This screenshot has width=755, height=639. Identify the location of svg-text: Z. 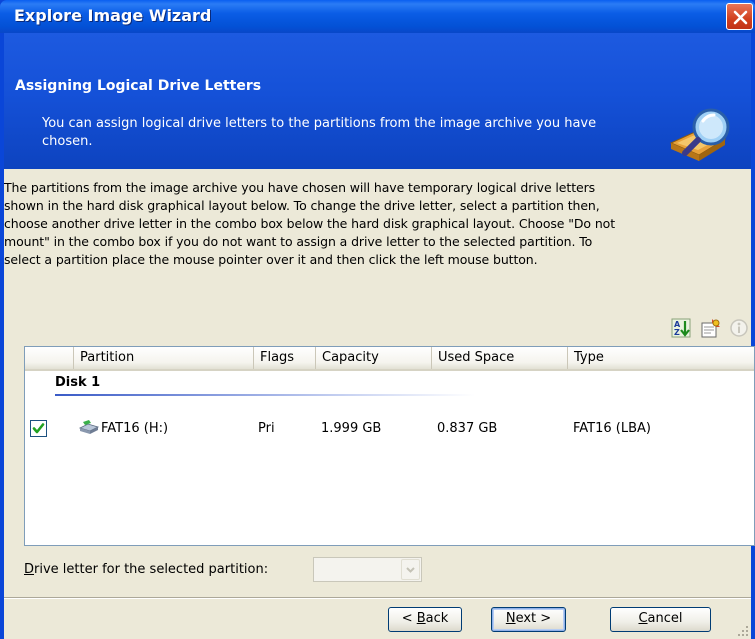
(677, 332).